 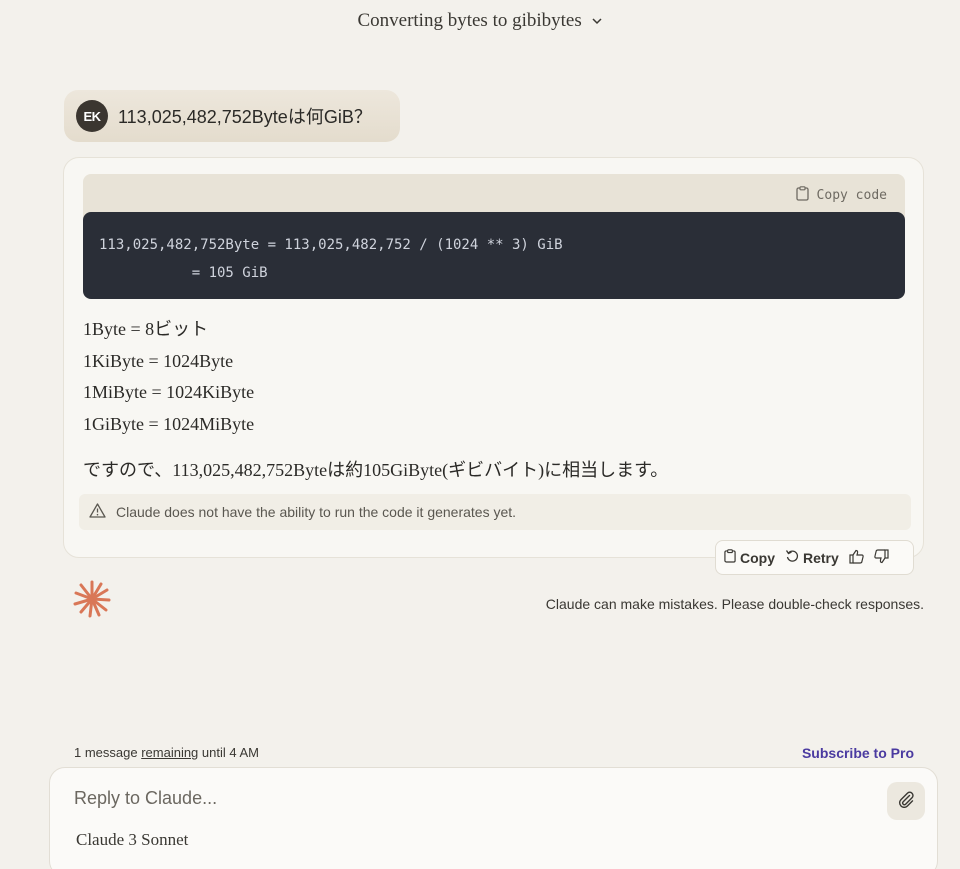 I want to click on copy-button: Copy, so click(x=749, y=557).